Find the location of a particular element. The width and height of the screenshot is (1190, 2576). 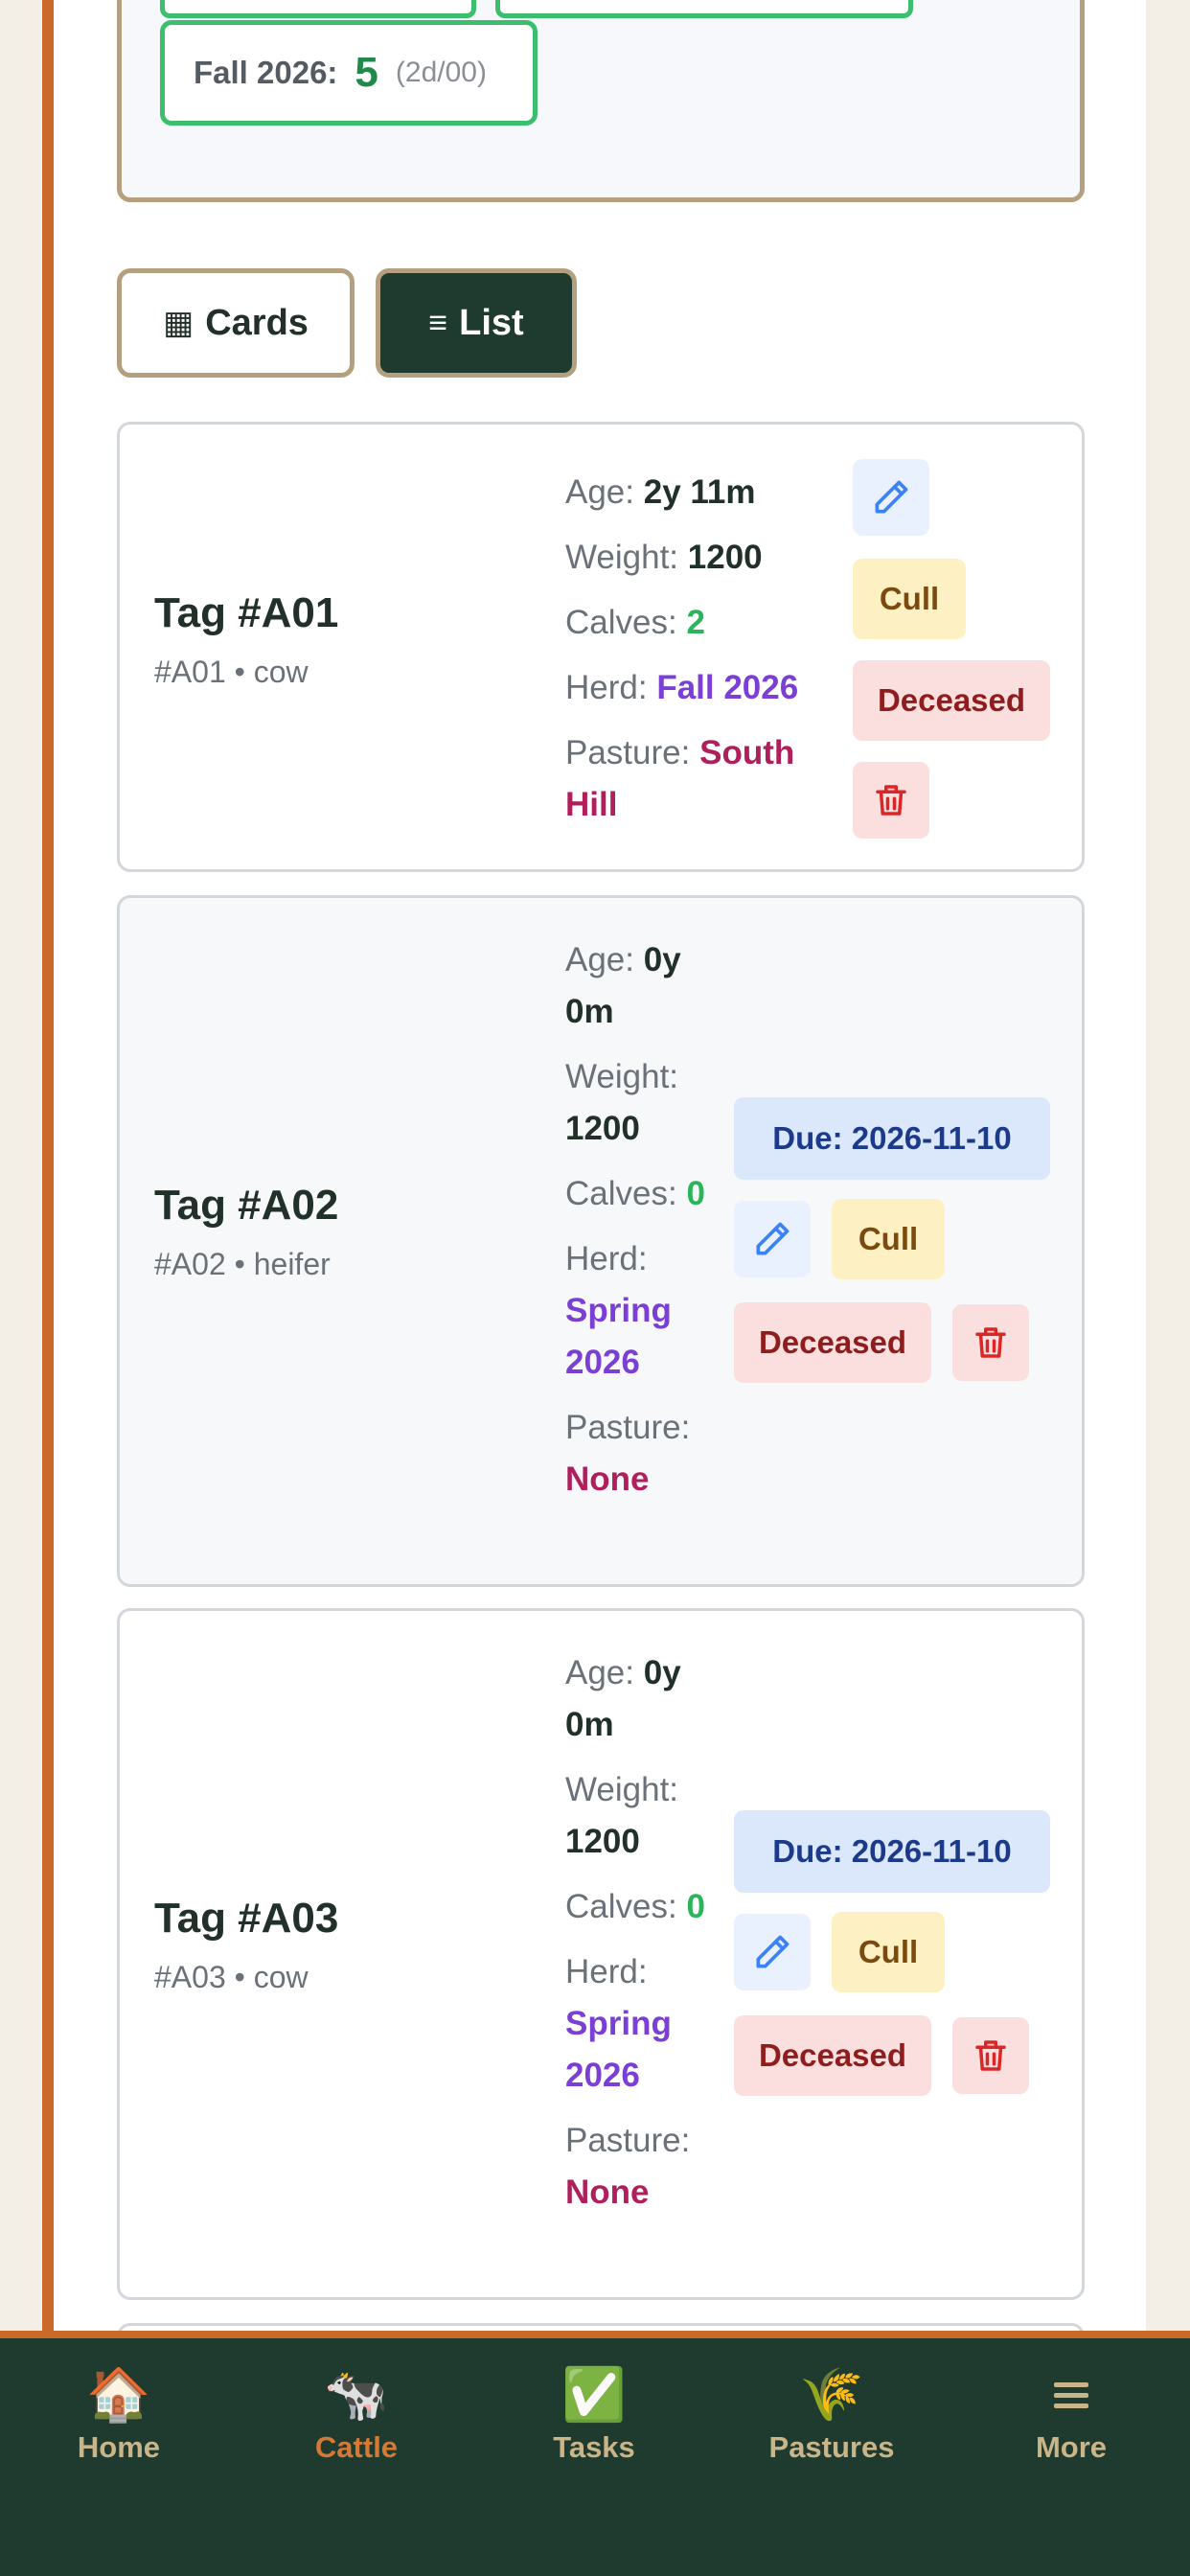

nav-pastures: 🌾 Pastures is located at coordinates (832, 2415).